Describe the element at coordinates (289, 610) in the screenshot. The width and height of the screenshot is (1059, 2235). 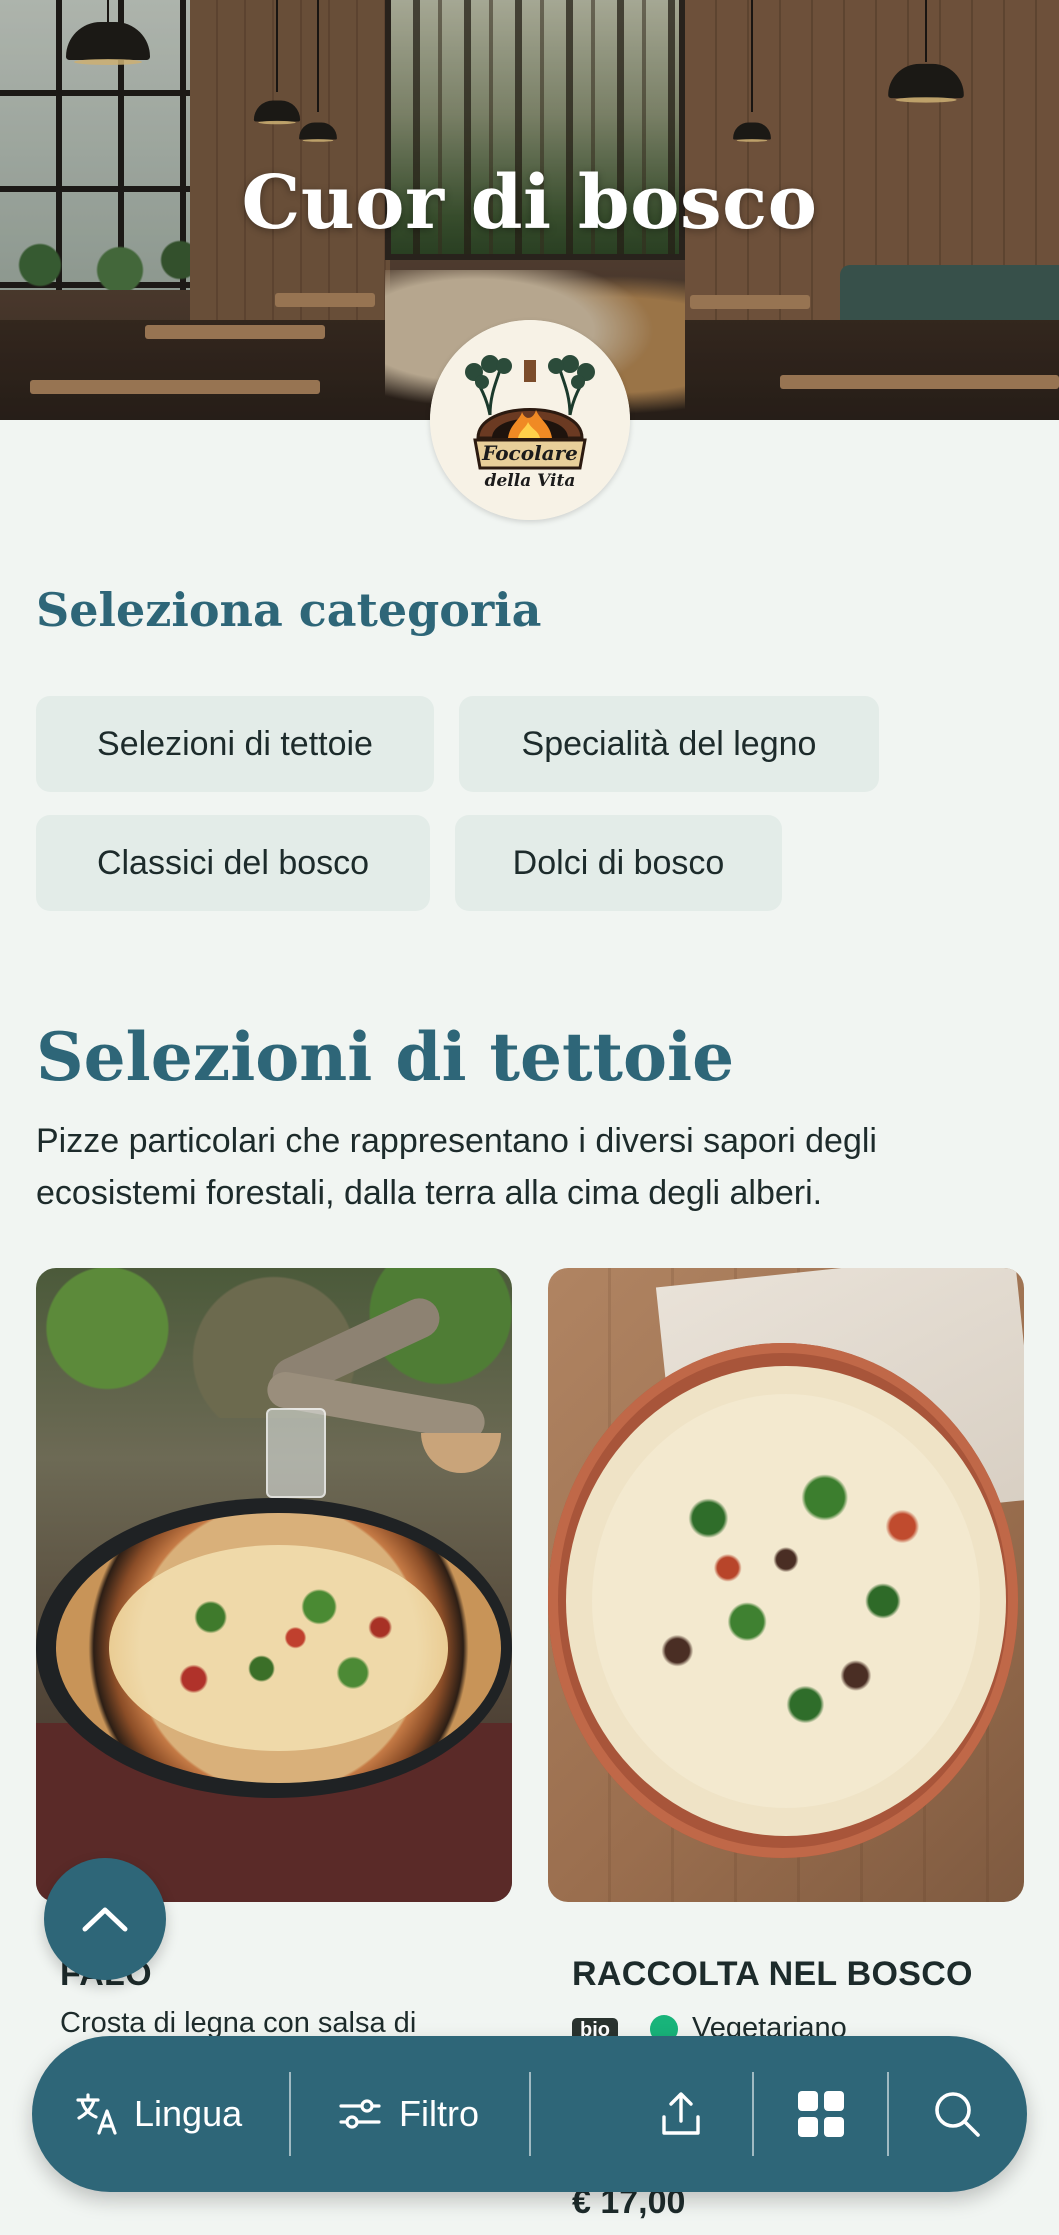
I see `category-heading: Seleziona categoria` at that location.